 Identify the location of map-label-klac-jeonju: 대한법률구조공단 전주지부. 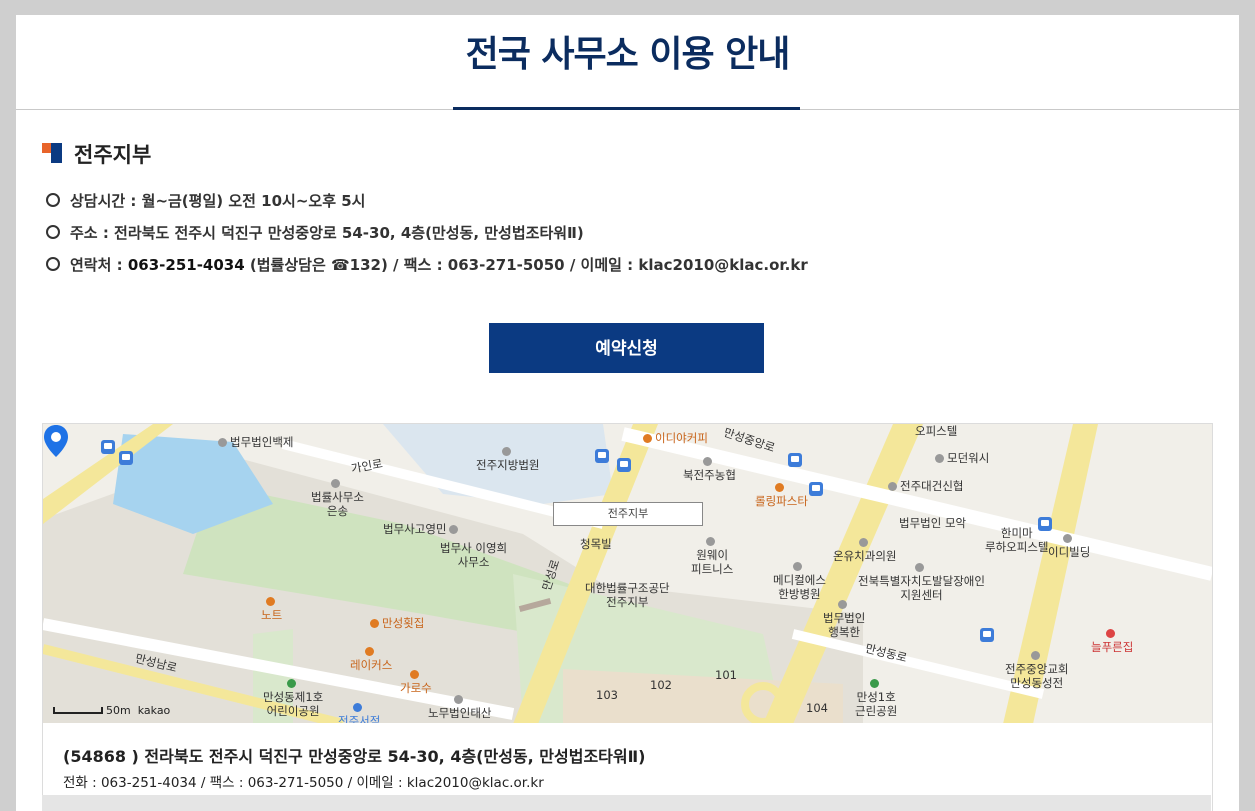
(627, 595).